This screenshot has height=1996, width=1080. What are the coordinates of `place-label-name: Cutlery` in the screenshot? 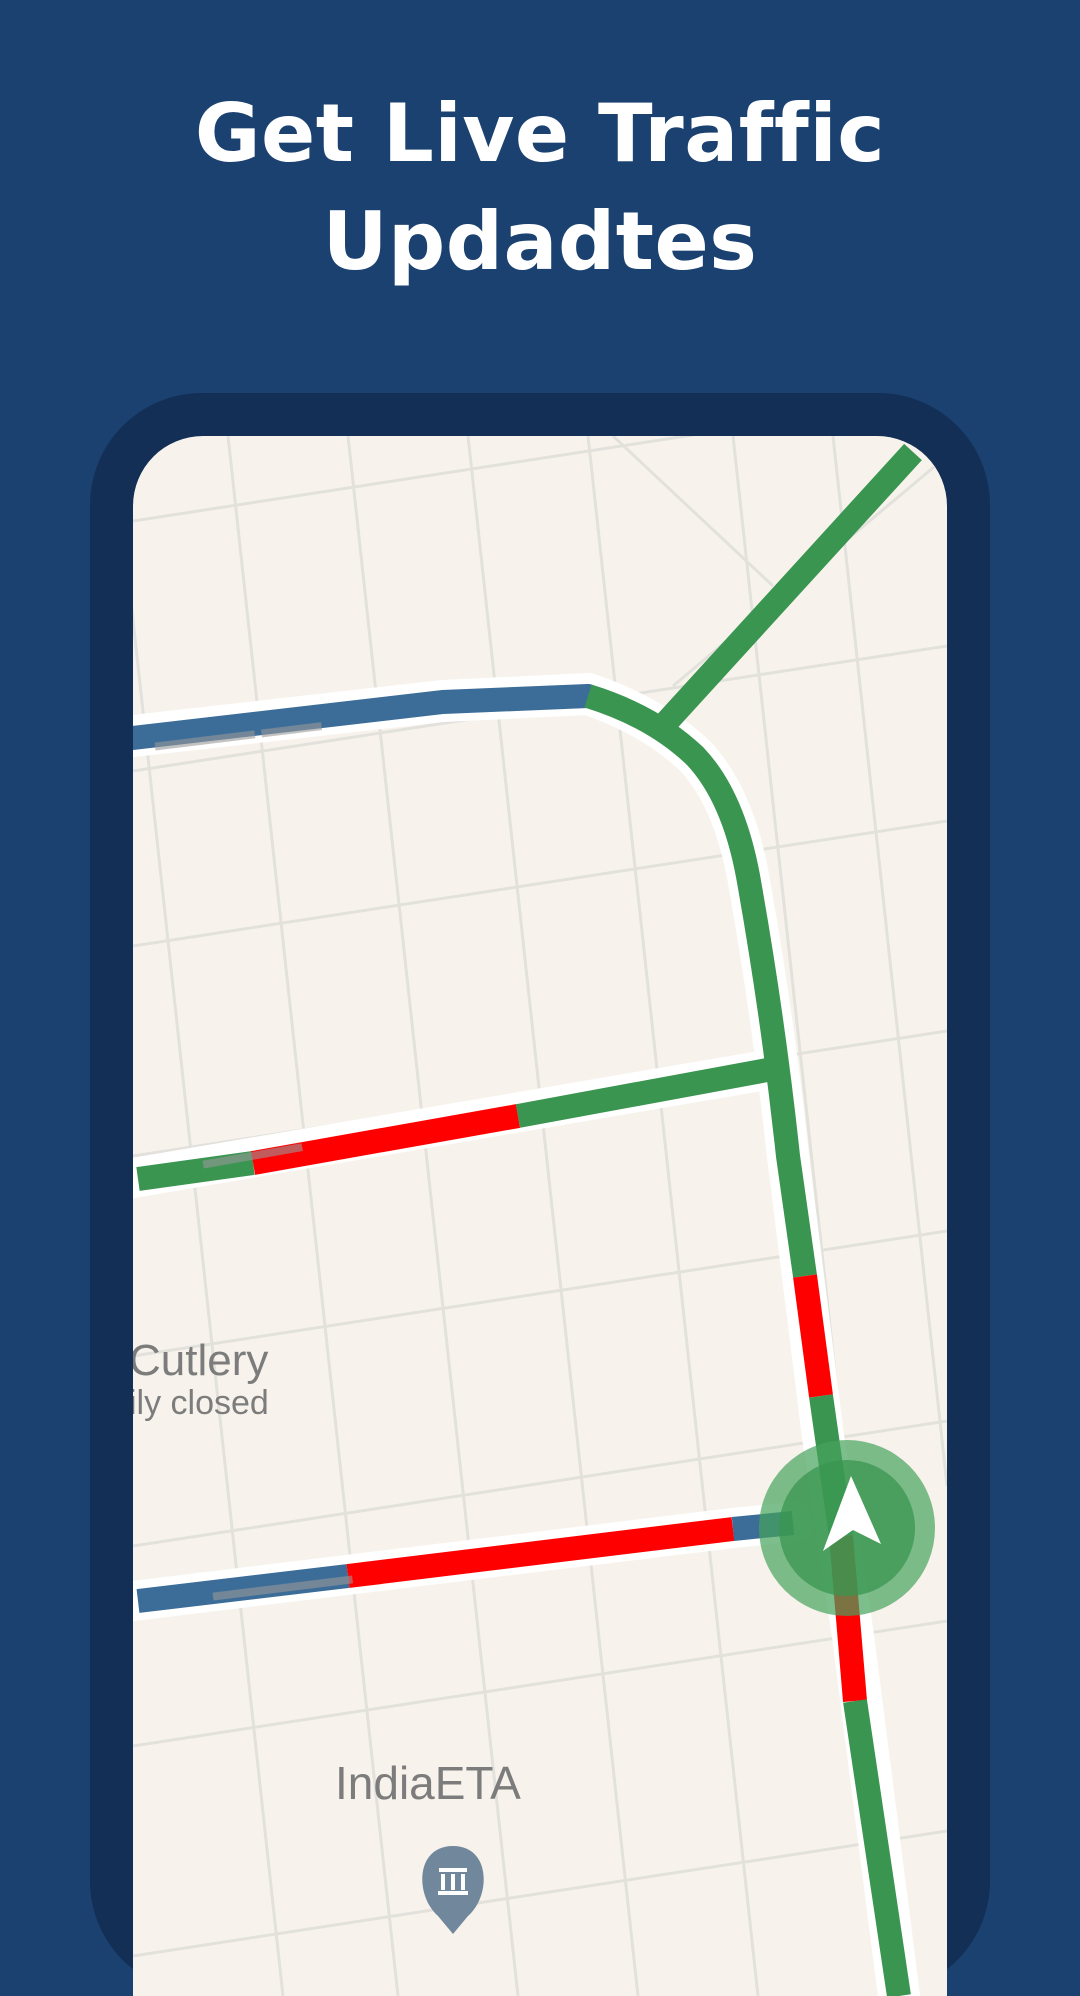 It's located at (201, 1360).